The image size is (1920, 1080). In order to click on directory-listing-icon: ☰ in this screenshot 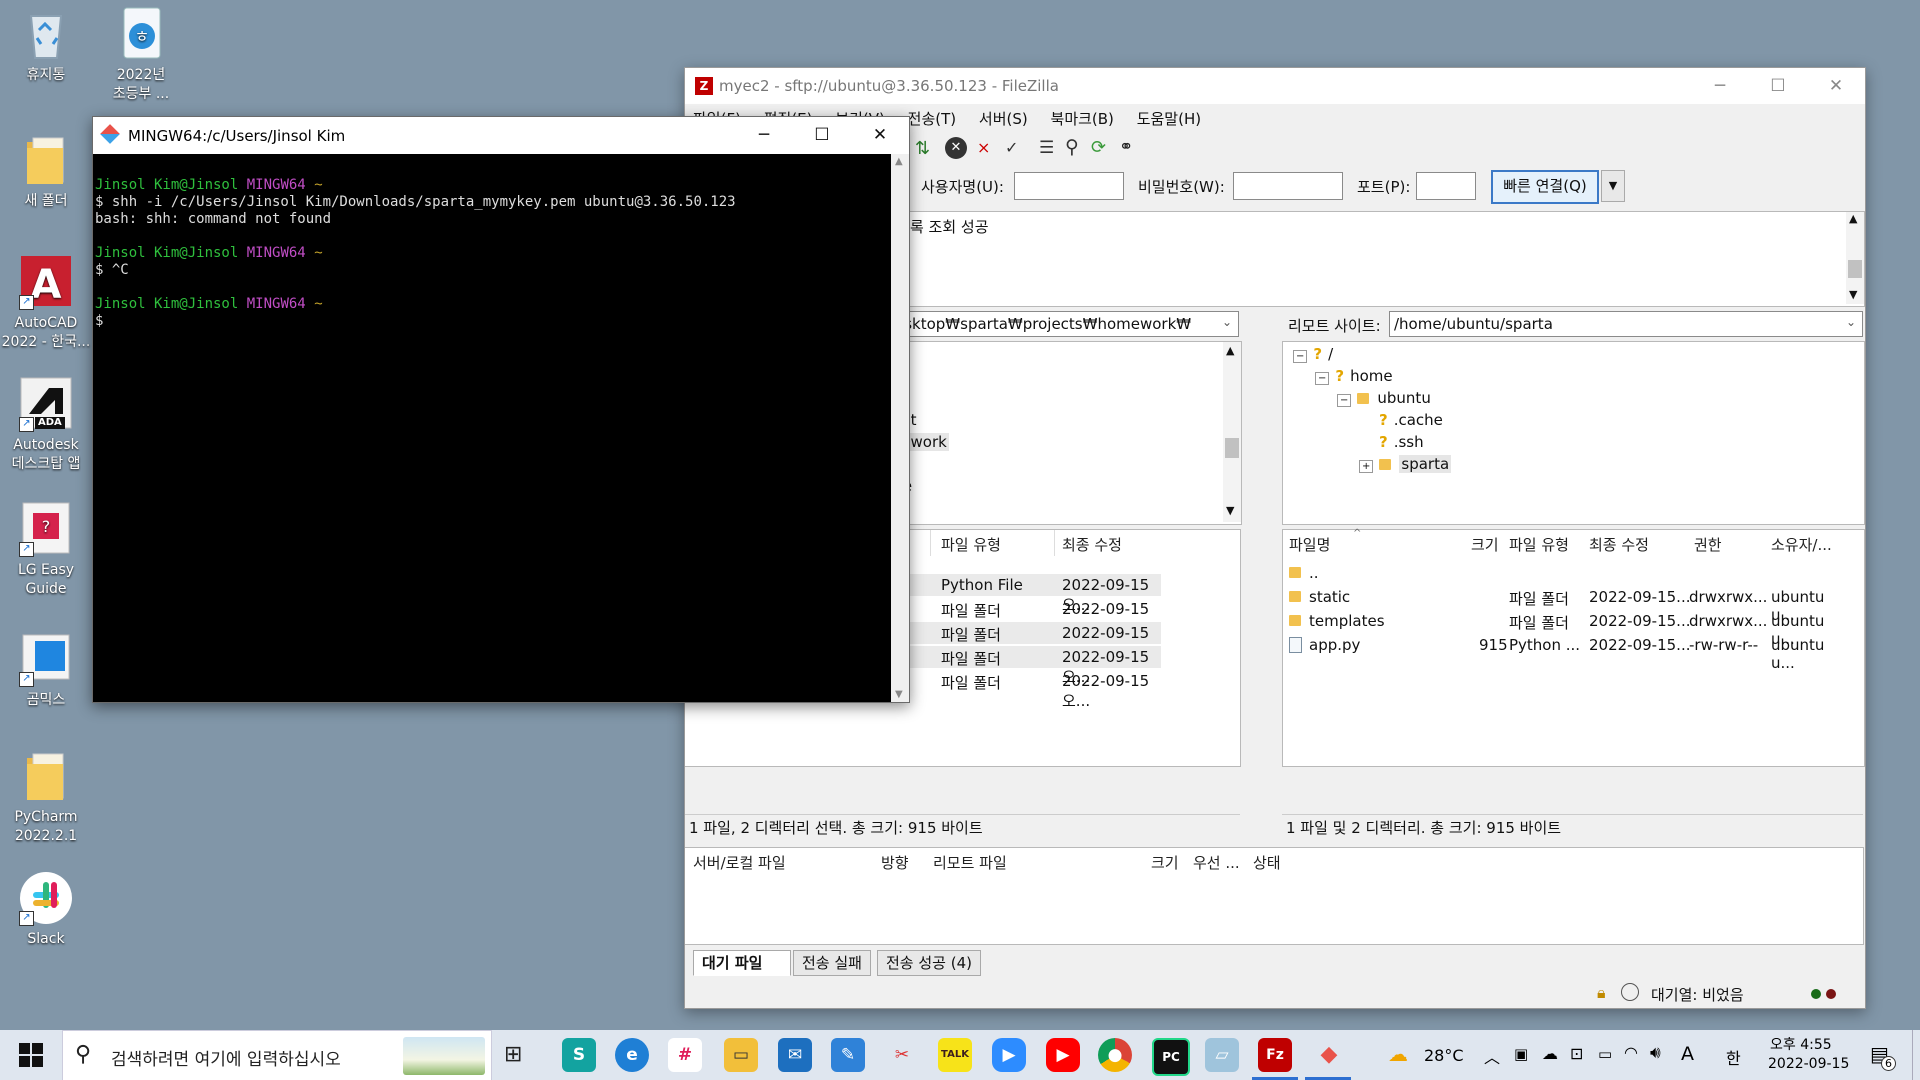, I will do `click(1046, 148)`.